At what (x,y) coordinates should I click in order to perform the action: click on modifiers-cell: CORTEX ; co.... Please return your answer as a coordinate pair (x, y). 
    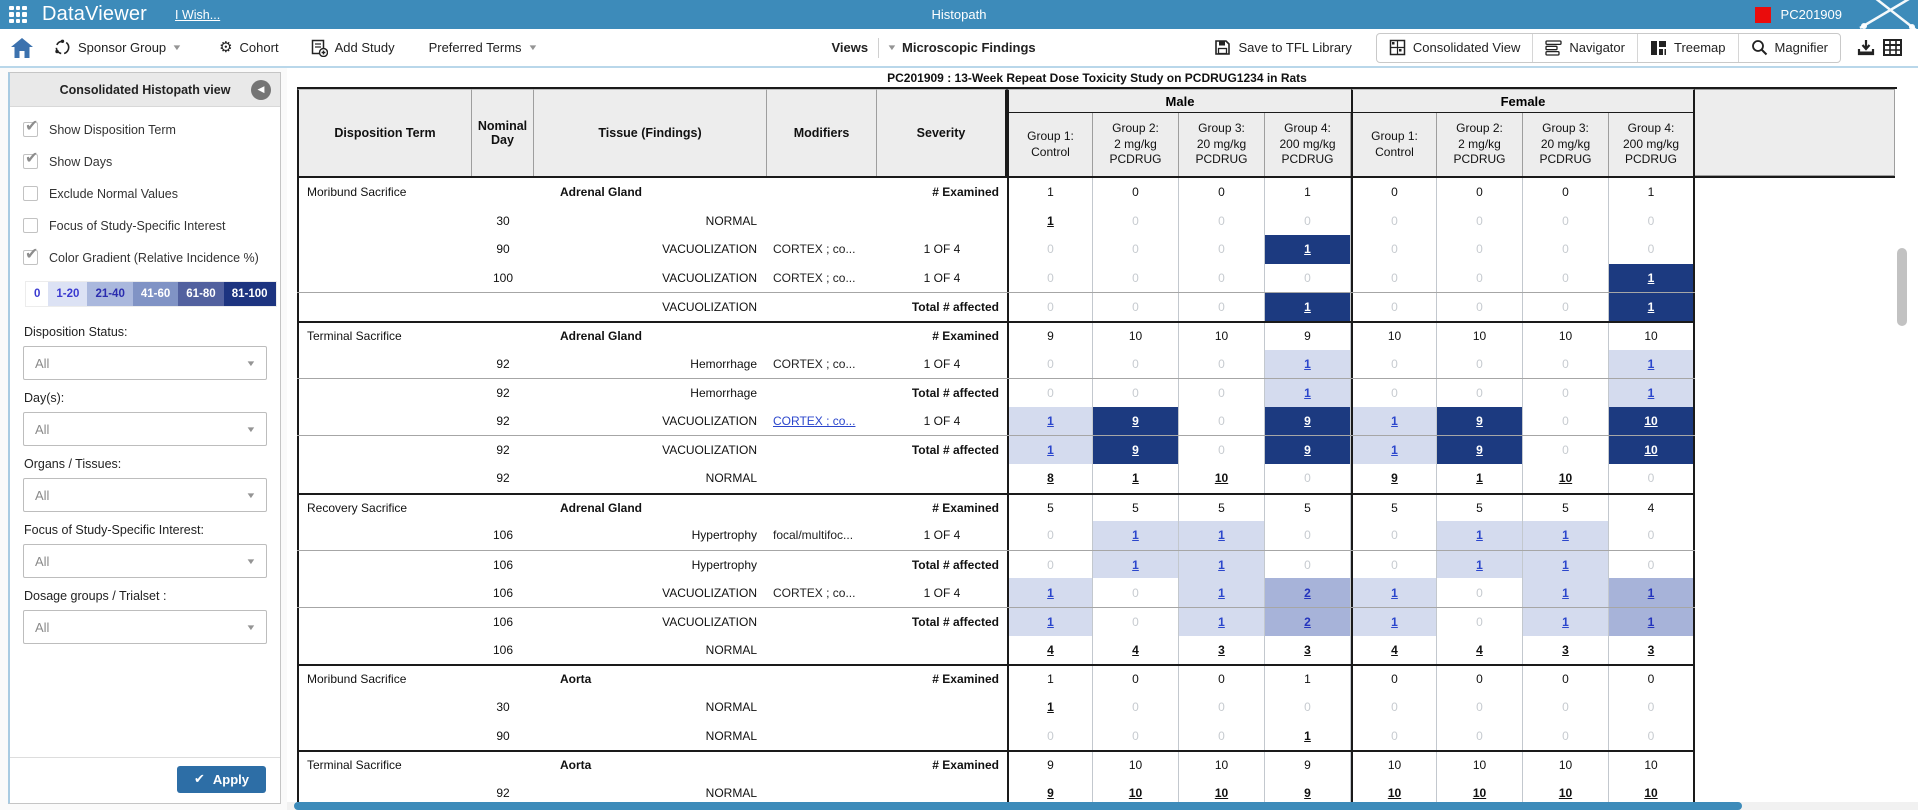
    Looking at the image, I should click on (822, 421).